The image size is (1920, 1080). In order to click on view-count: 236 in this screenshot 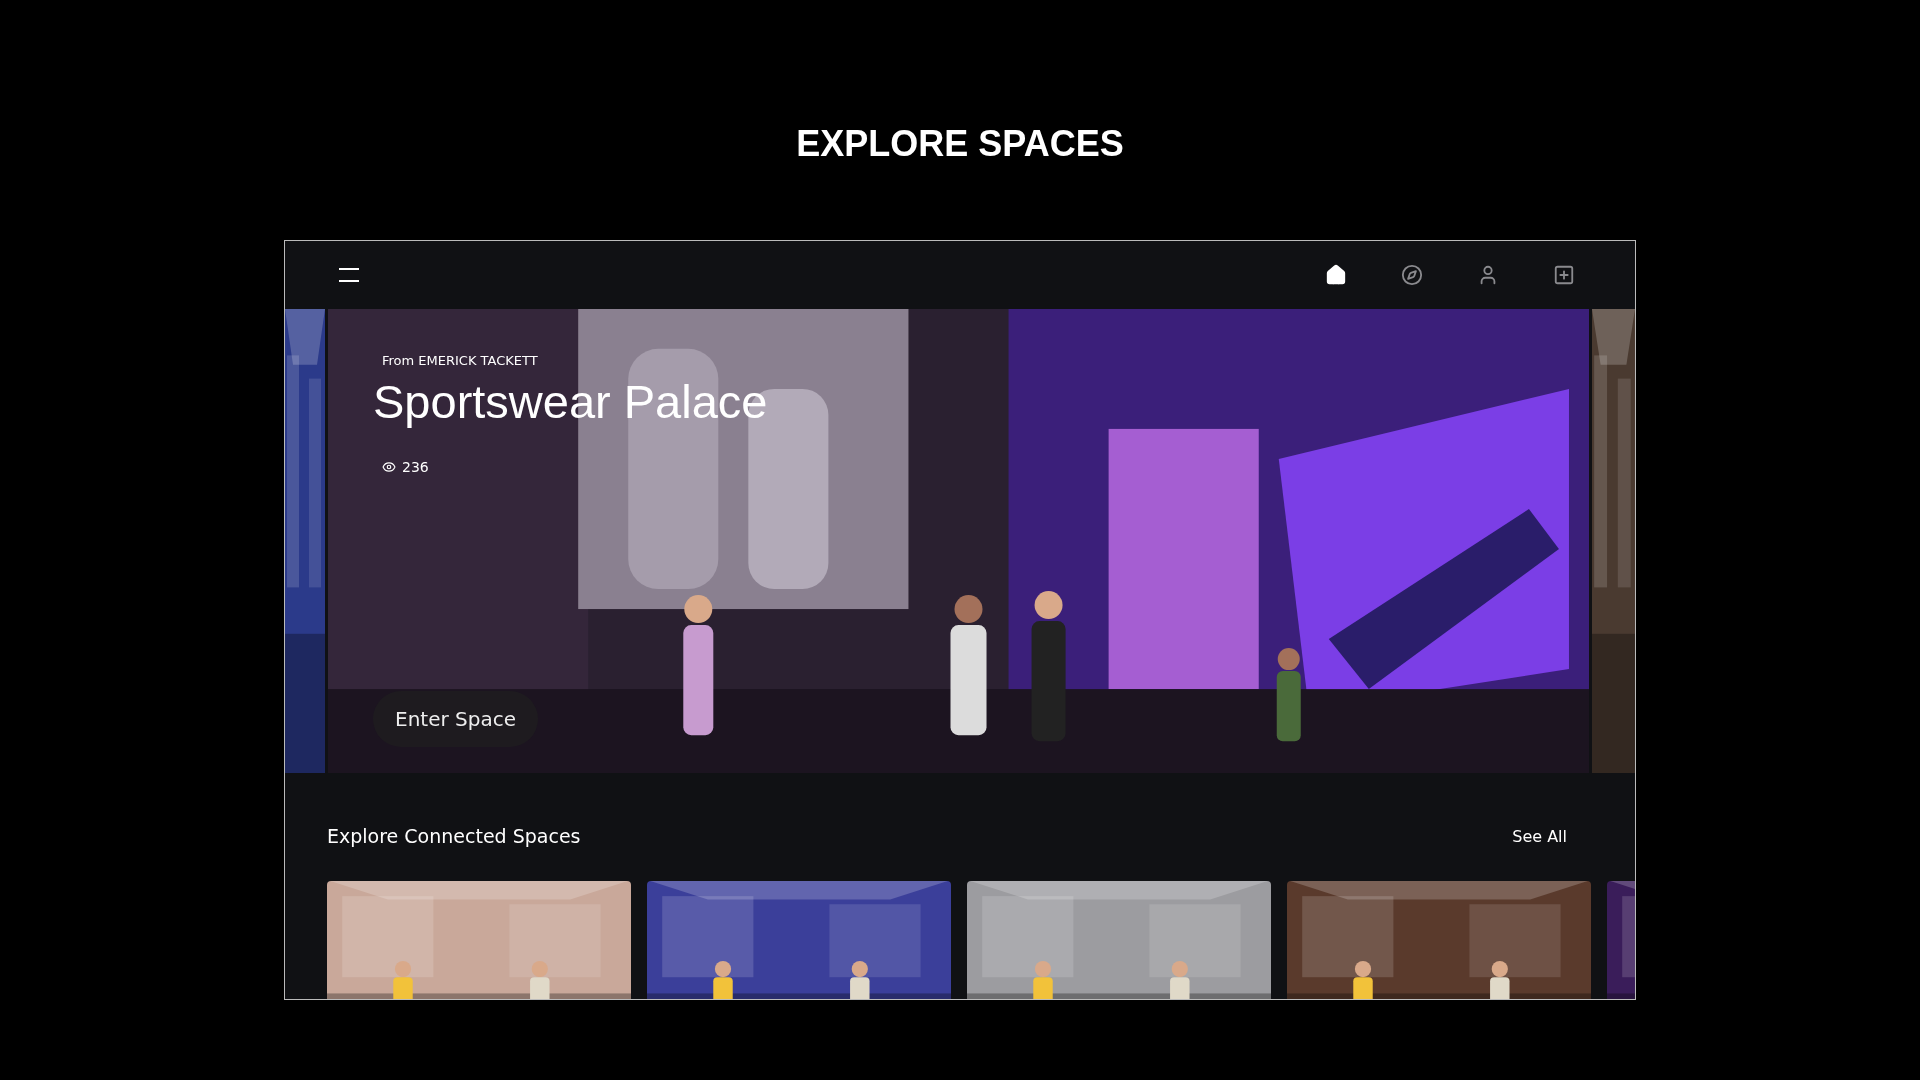, I will do `click(415, 467)`.